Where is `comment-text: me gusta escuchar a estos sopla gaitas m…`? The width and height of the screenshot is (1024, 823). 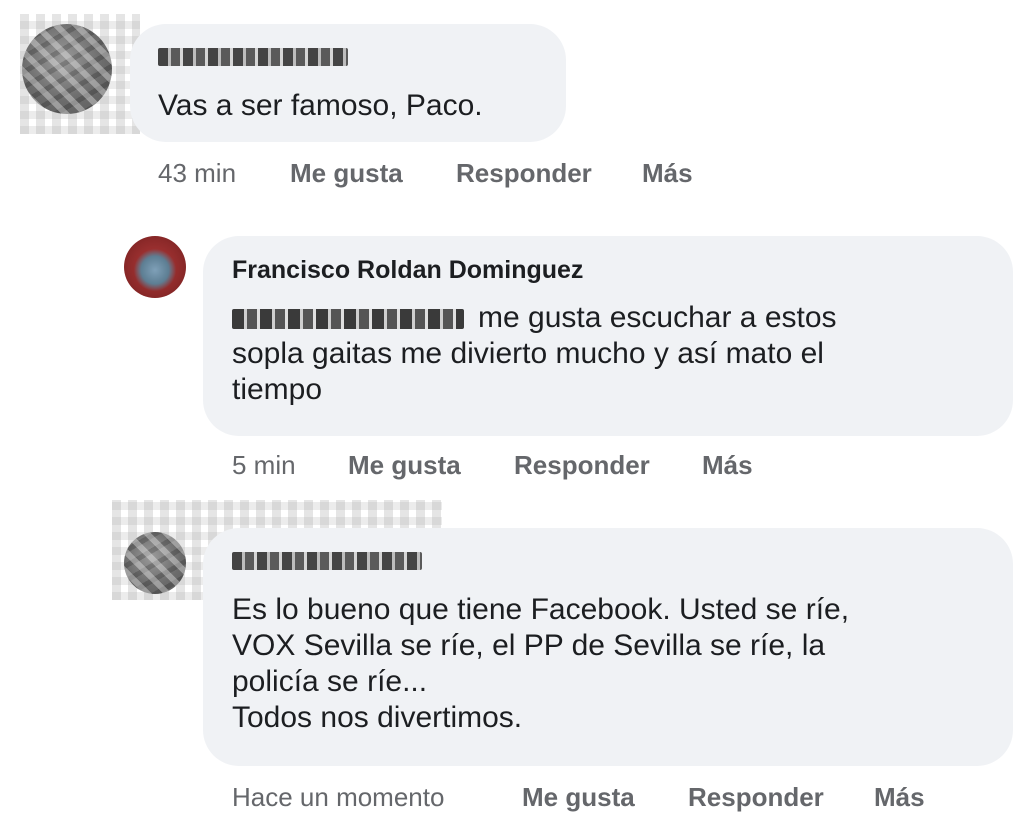
comment-text: me gusta escuchar a estos sopla gaitas m… is located at coordinates (534, 353).